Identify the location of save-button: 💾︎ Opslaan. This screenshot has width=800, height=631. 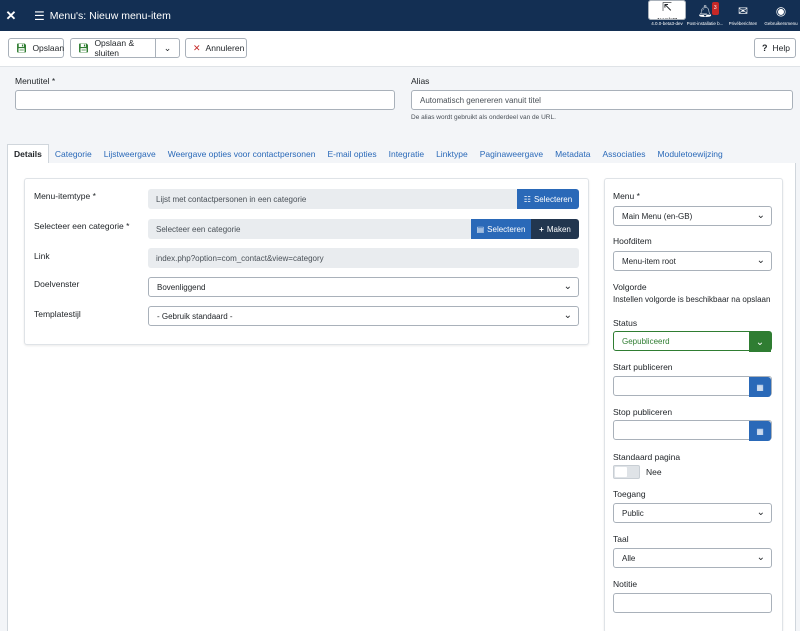
(36, 48).